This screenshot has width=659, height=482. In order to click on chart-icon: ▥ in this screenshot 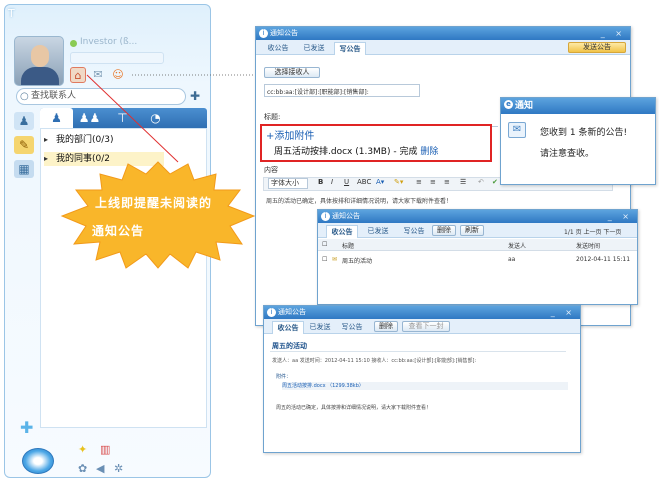, I will do `click(105, 449)`.